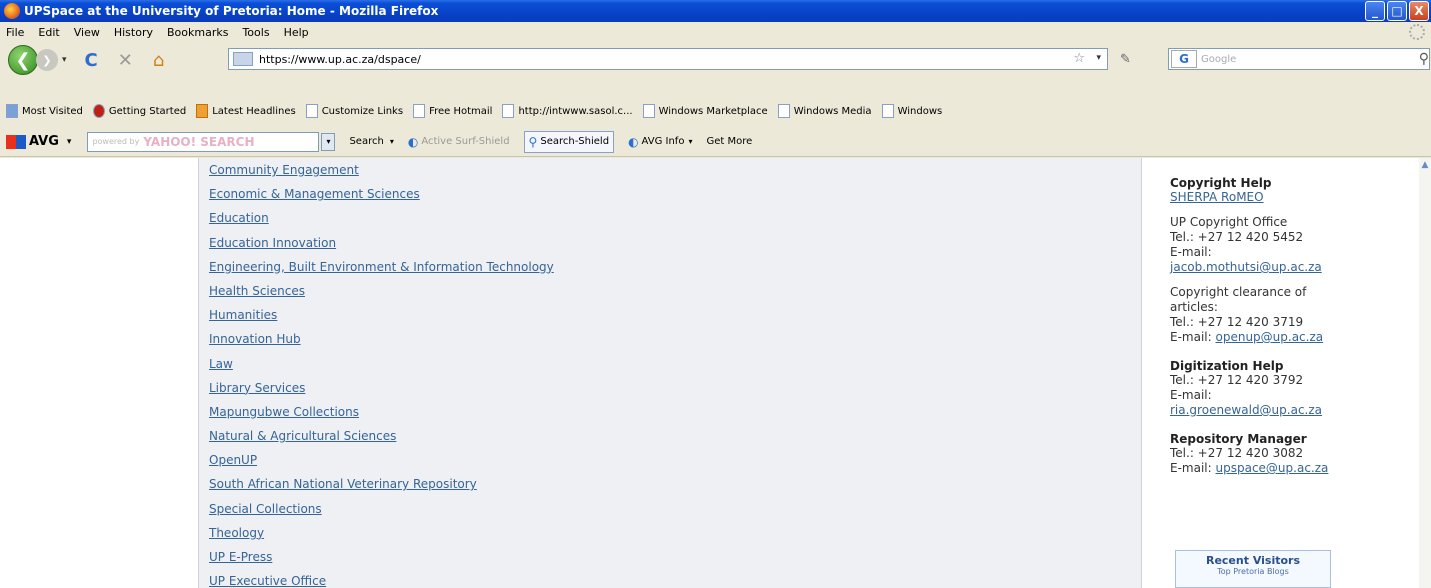  I want to click on community-link: Economic & Management Sciences, so click(314, 194).